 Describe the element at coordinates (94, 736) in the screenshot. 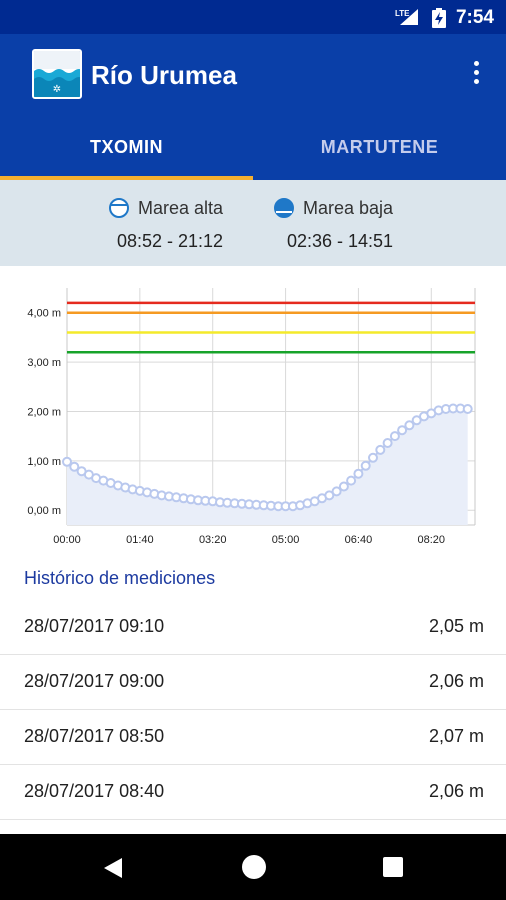

I see `measurement-date: 28/07/2017 08:50` at that location.